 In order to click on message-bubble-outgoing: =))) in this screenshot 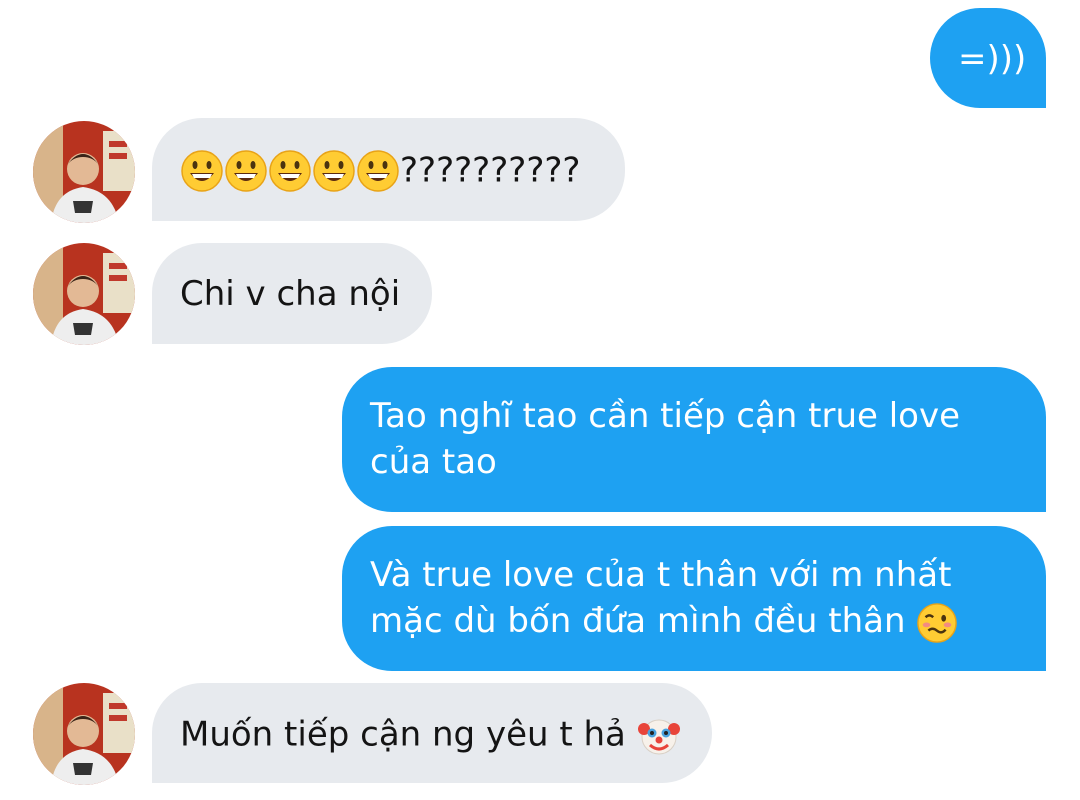, I will do `click(988, 58)`.